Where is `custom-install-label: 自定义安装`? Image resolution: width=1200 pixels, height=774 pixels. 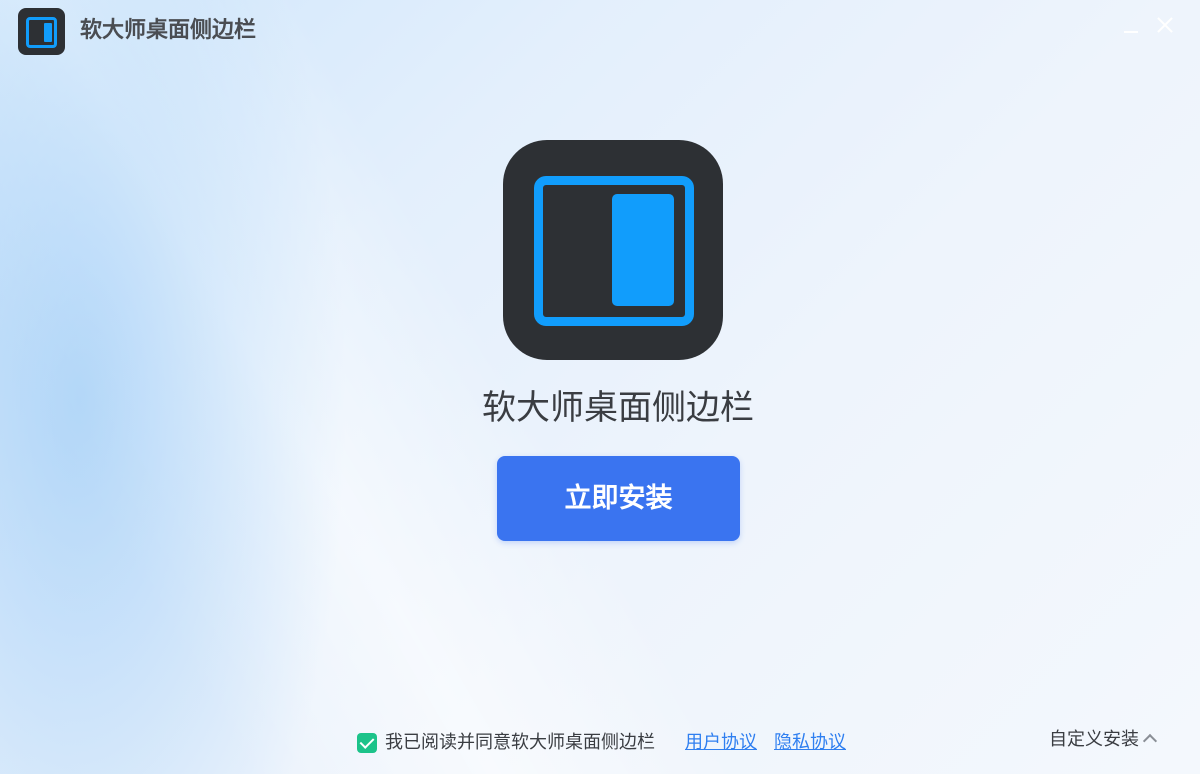
custom-install-label: 自定义安装 is located at coordinates (1094, 739).